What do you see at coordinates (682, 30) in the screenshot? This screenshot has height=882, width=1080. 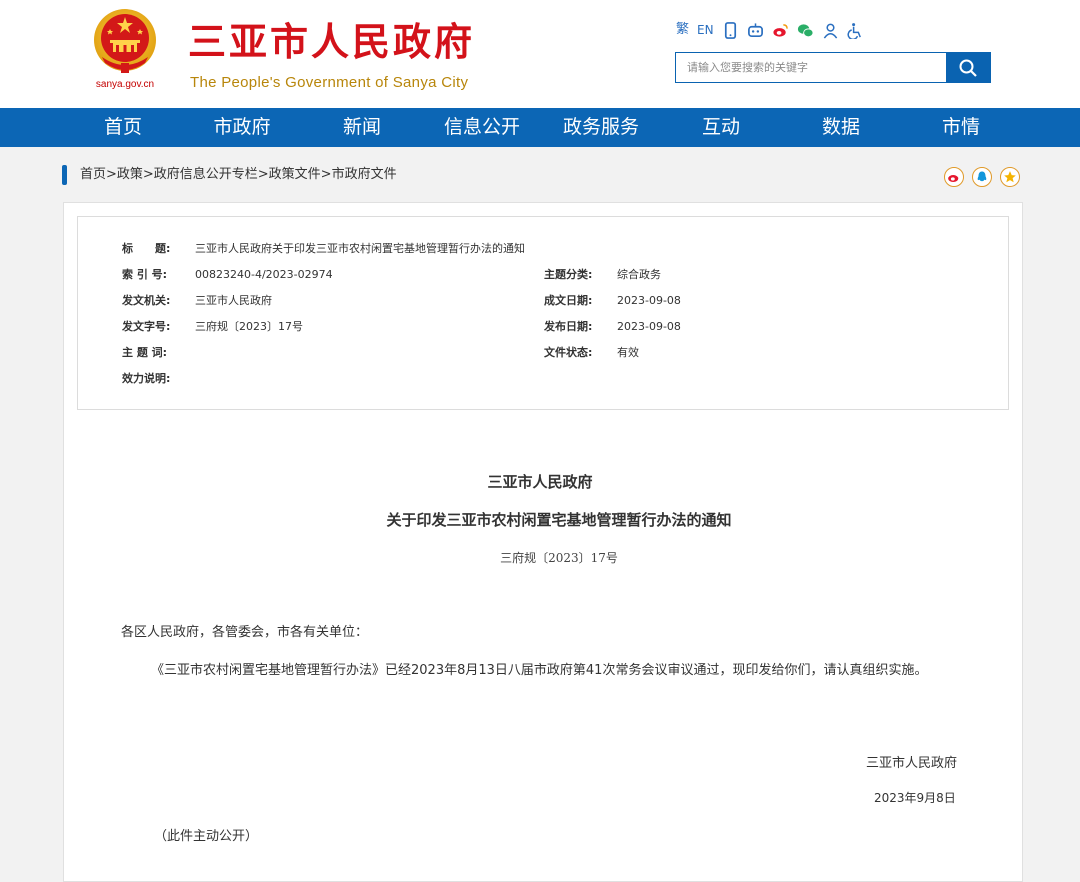 I see `traditional-chinese-link: 繁` at bounding box center [682, 30].